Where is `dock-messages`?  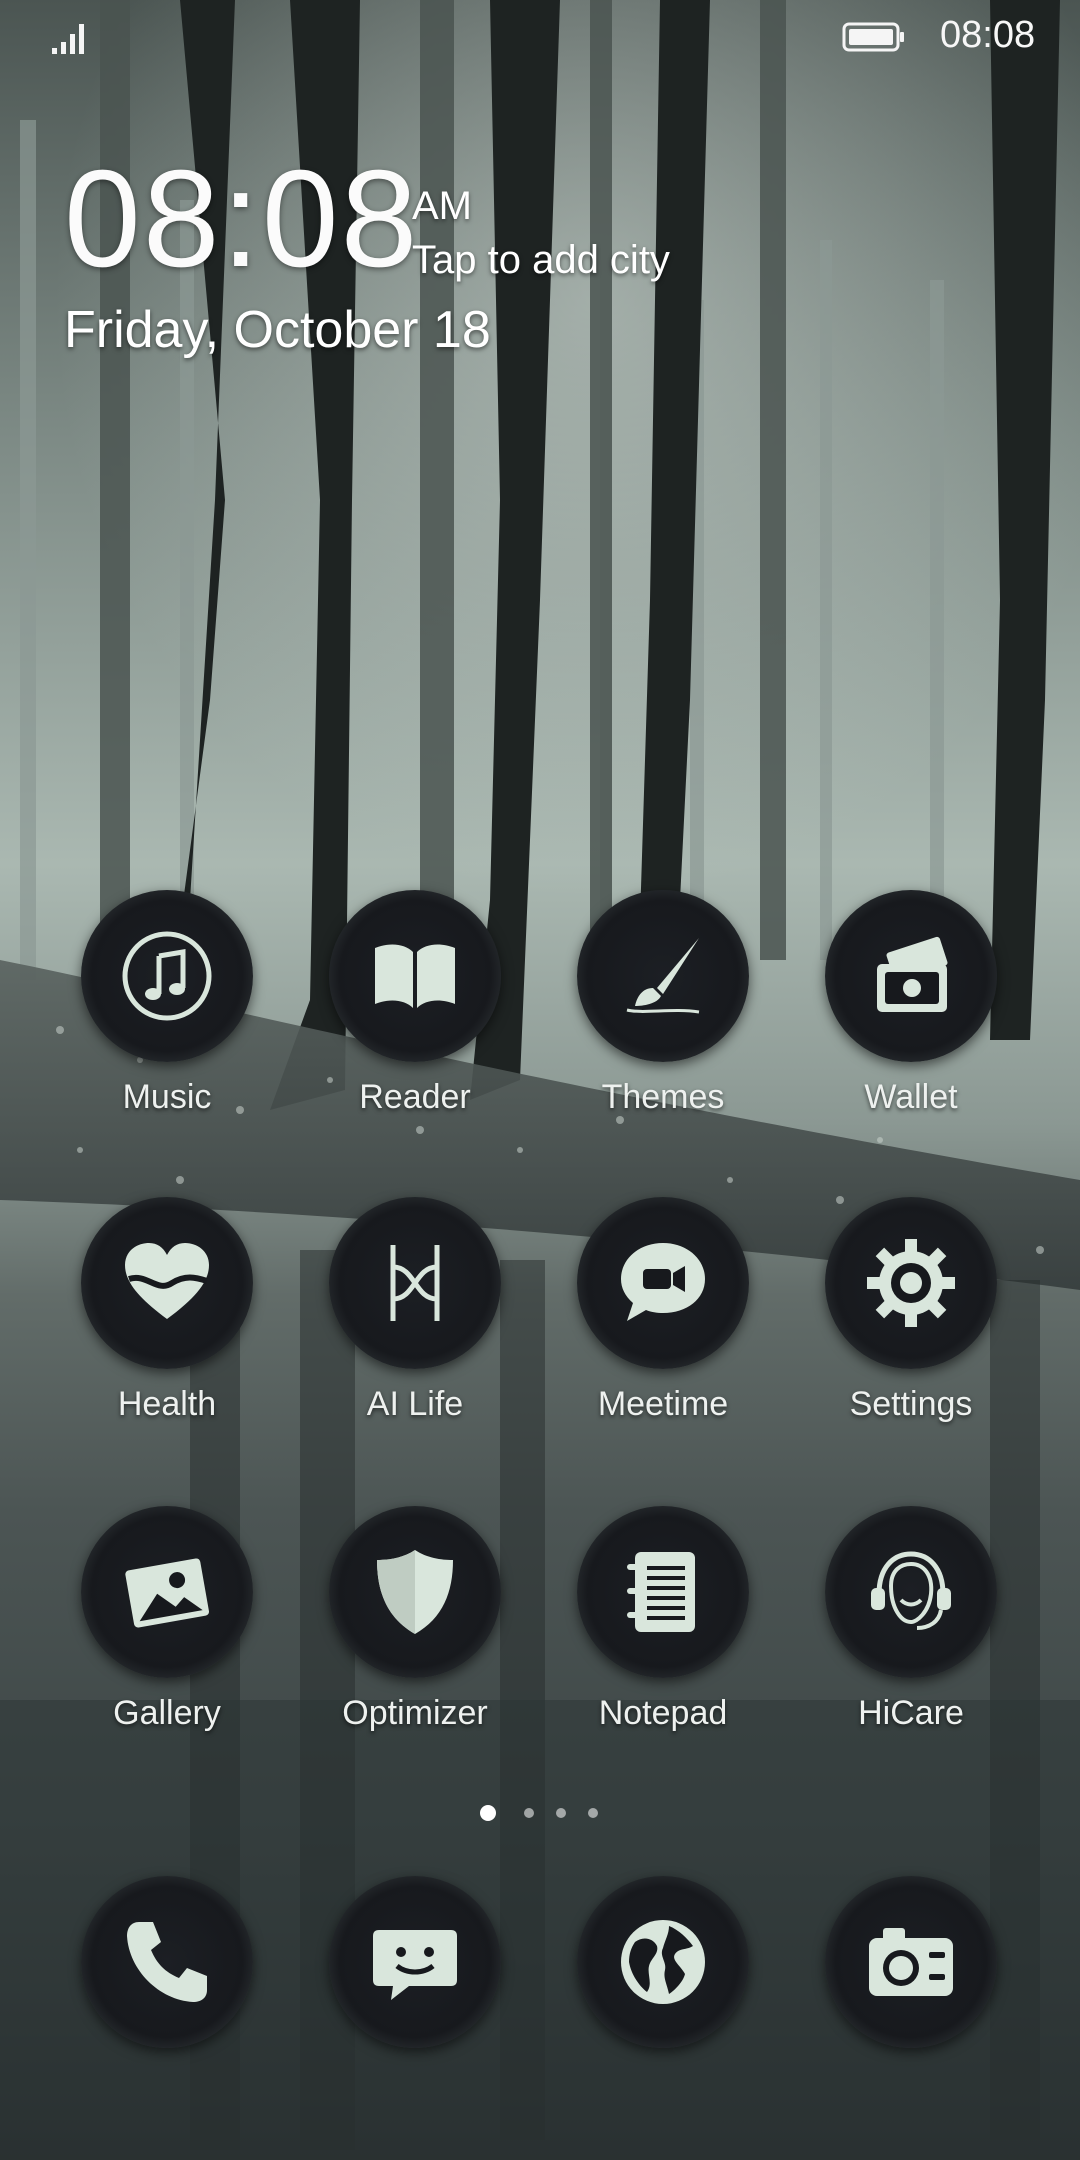 dock-messages is located at coordinates (415, 1996).